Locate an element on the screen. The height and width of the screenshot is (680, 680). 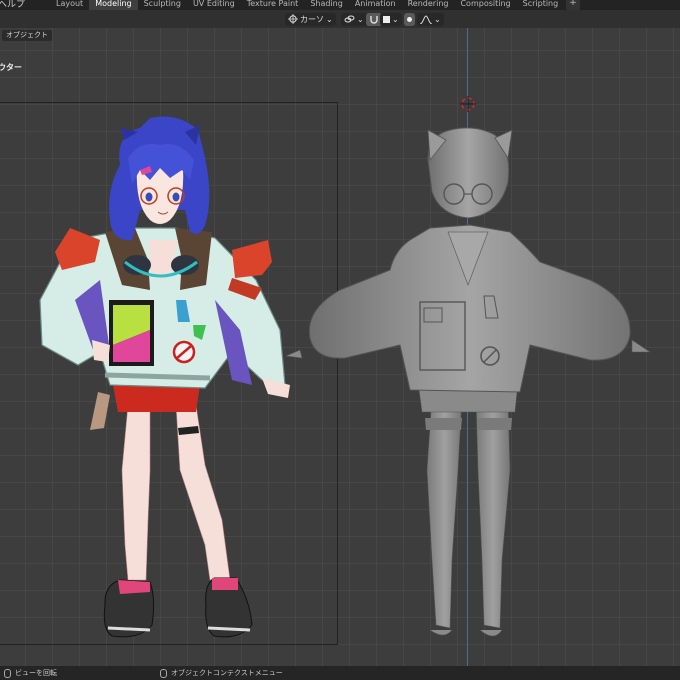
status-rotate-hint: ビューを回転 is located at coordinates (30, 673).